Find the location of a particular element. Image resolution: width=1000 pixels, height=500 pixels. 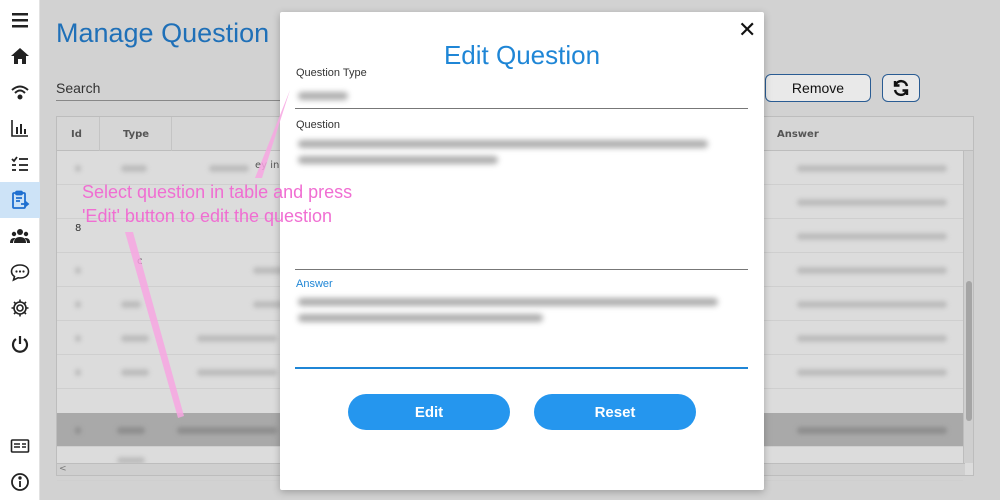

sidebar-item-chat is located at coordinates (20, 272).